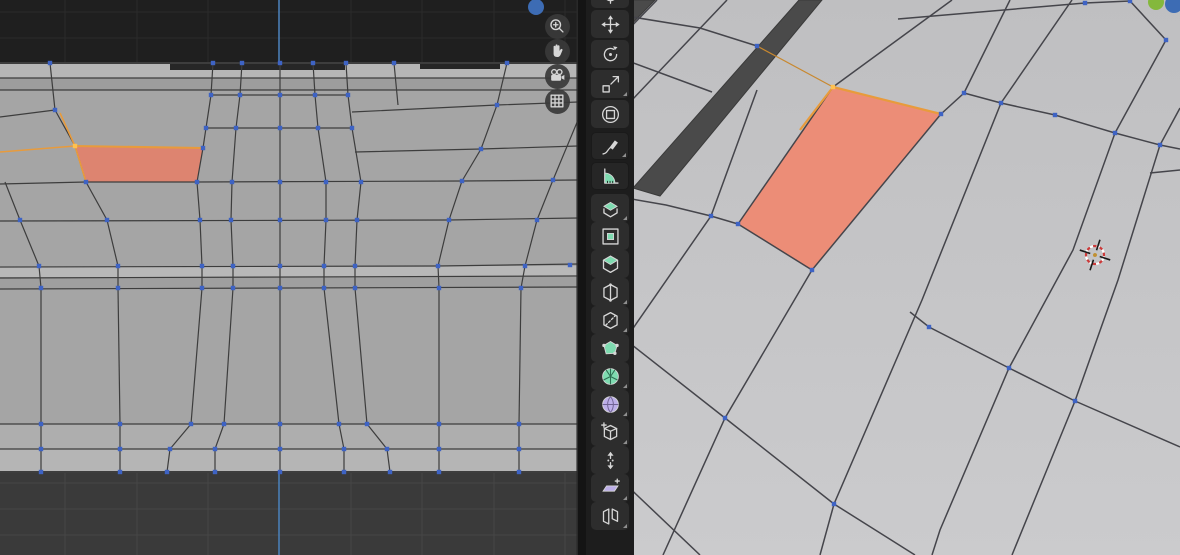 Image resolution: width=1180 pixels, height=555 pixels. I want to click on tool-shrink-fatten, so click(610, 460).